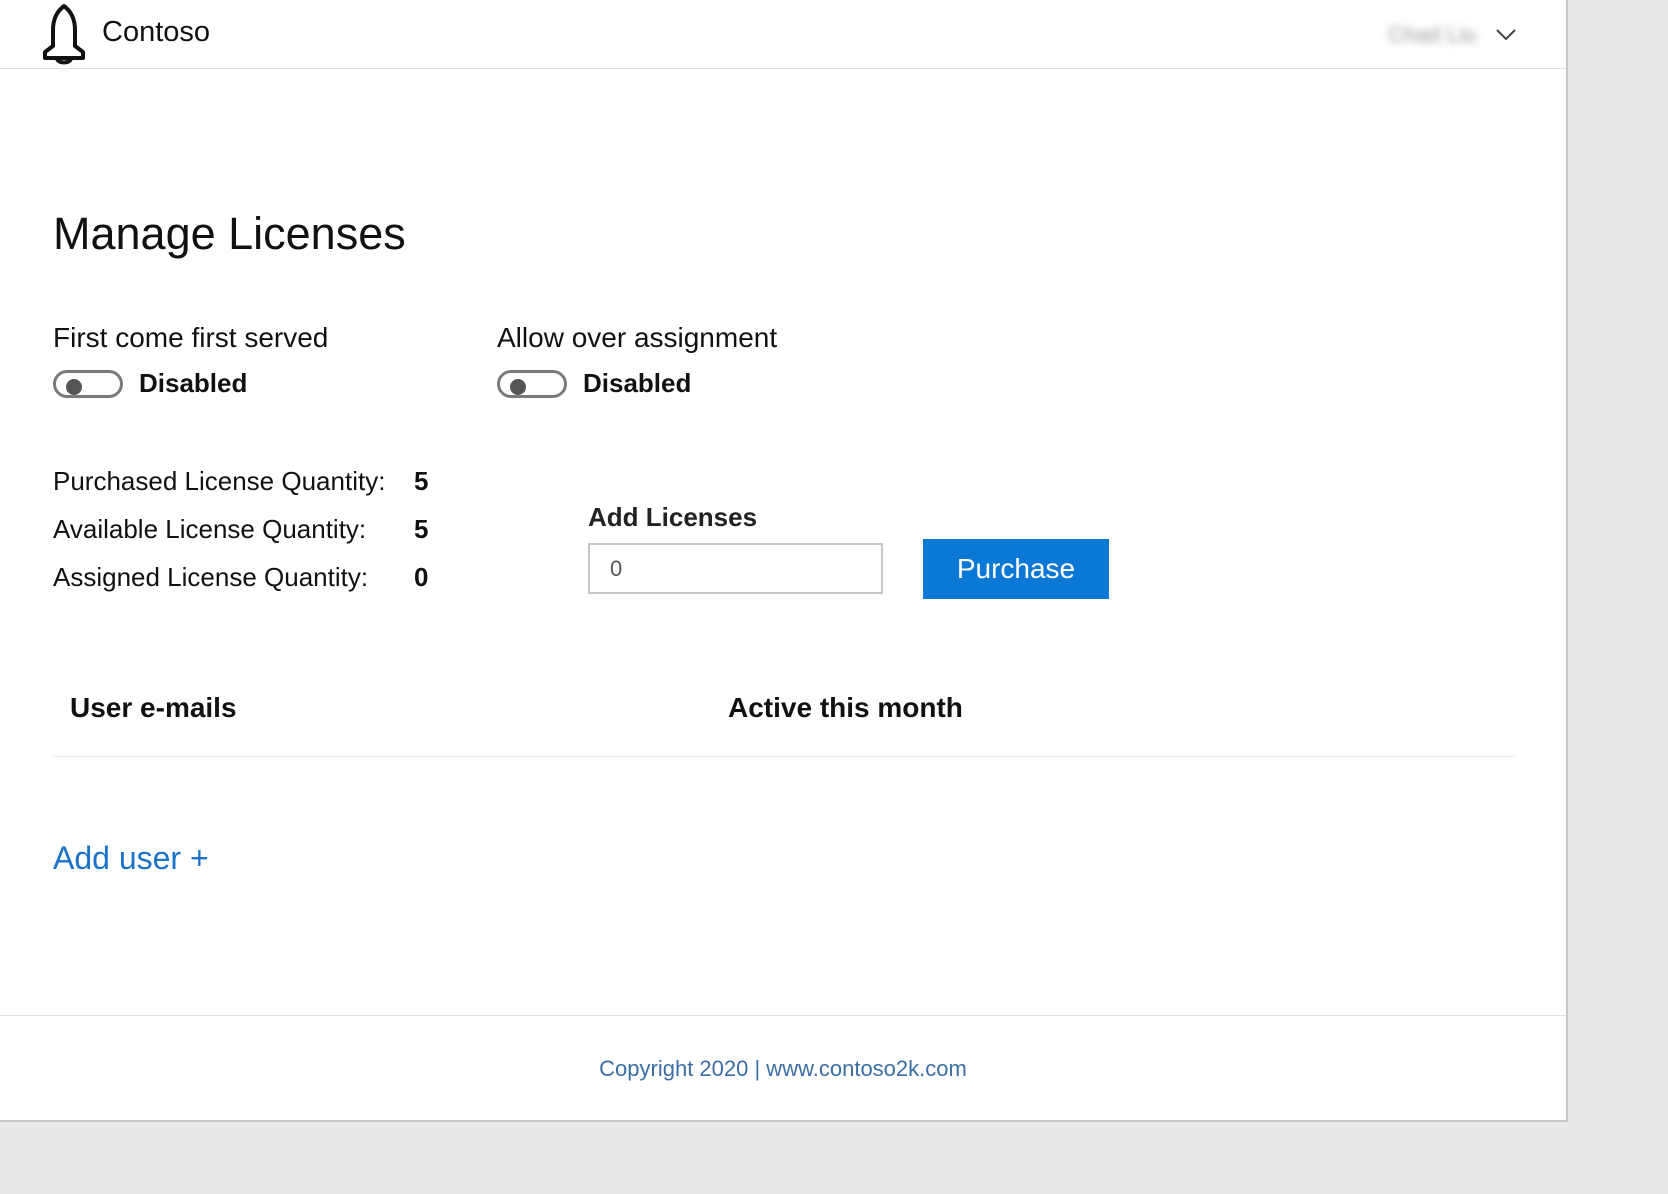  I want to click on brand-name: Contoso, so click(156, 32).